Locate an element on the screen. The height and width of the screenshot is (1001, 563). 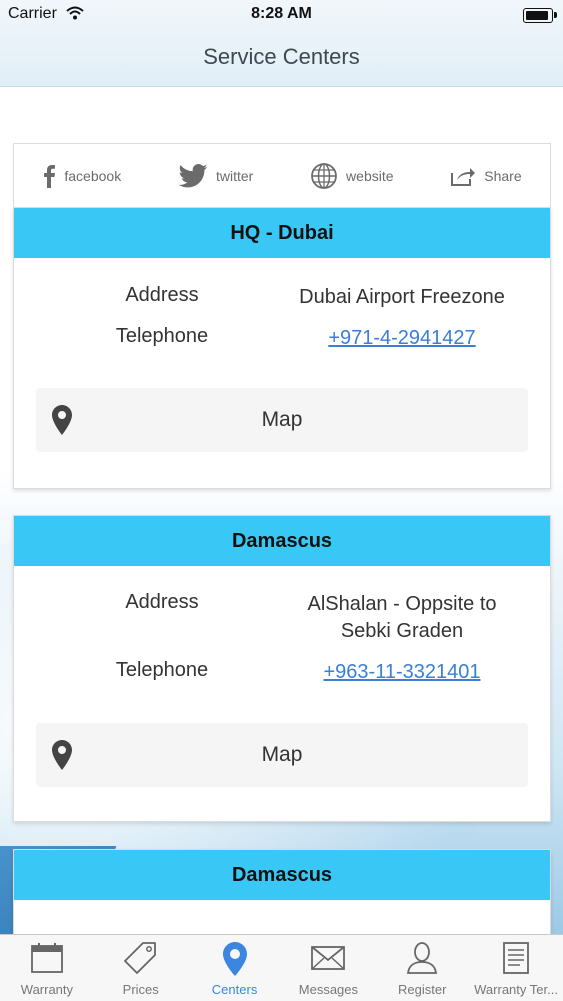
telephone-row: Telephone +971-4-2941427 is located at coordinates (282, 345).